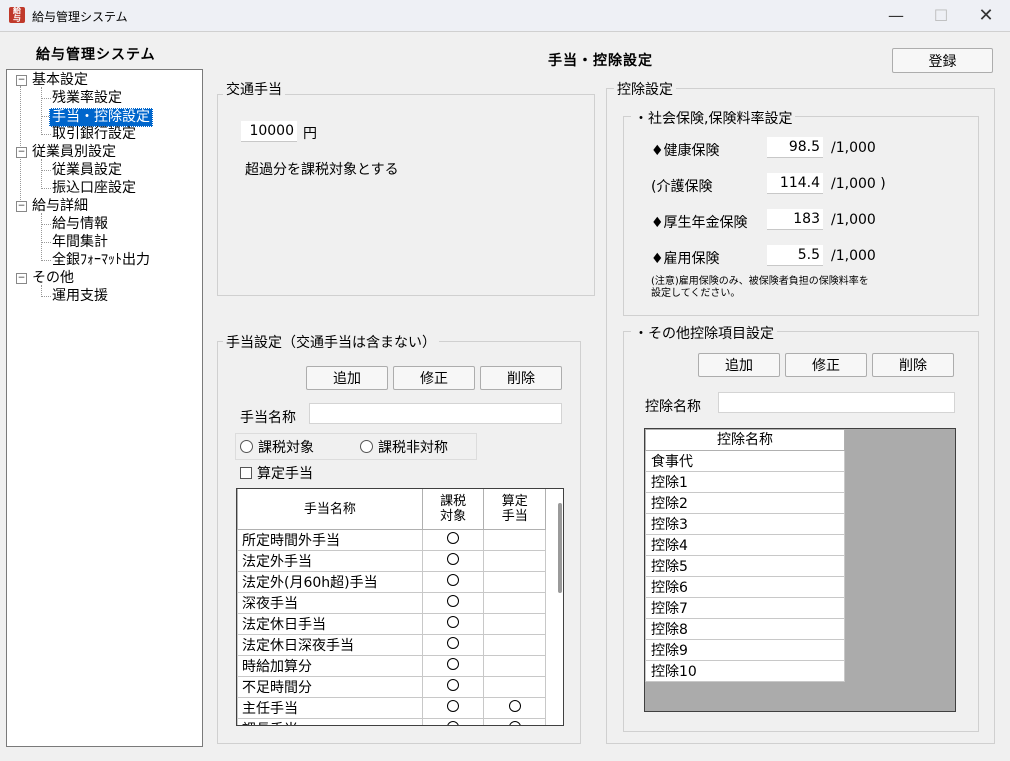 The image size is (1010, 761). I want to click on allowance-edit-button: 修正, so click(434, 378).